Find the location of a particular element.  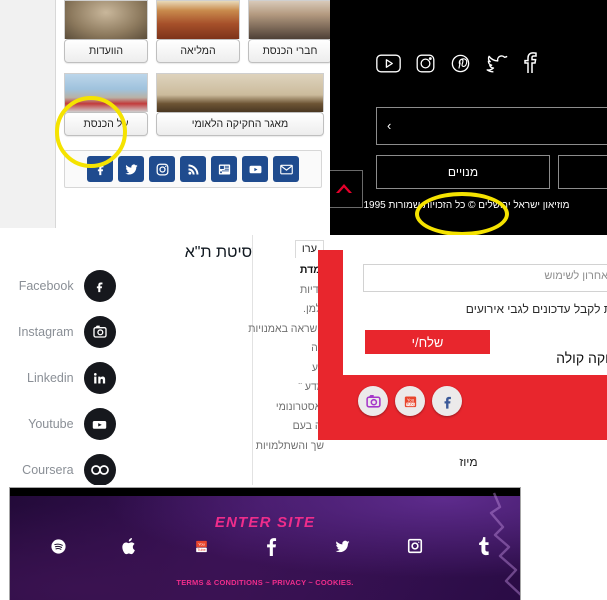

knesset-left-gutter is located at coordinates (28, 114).